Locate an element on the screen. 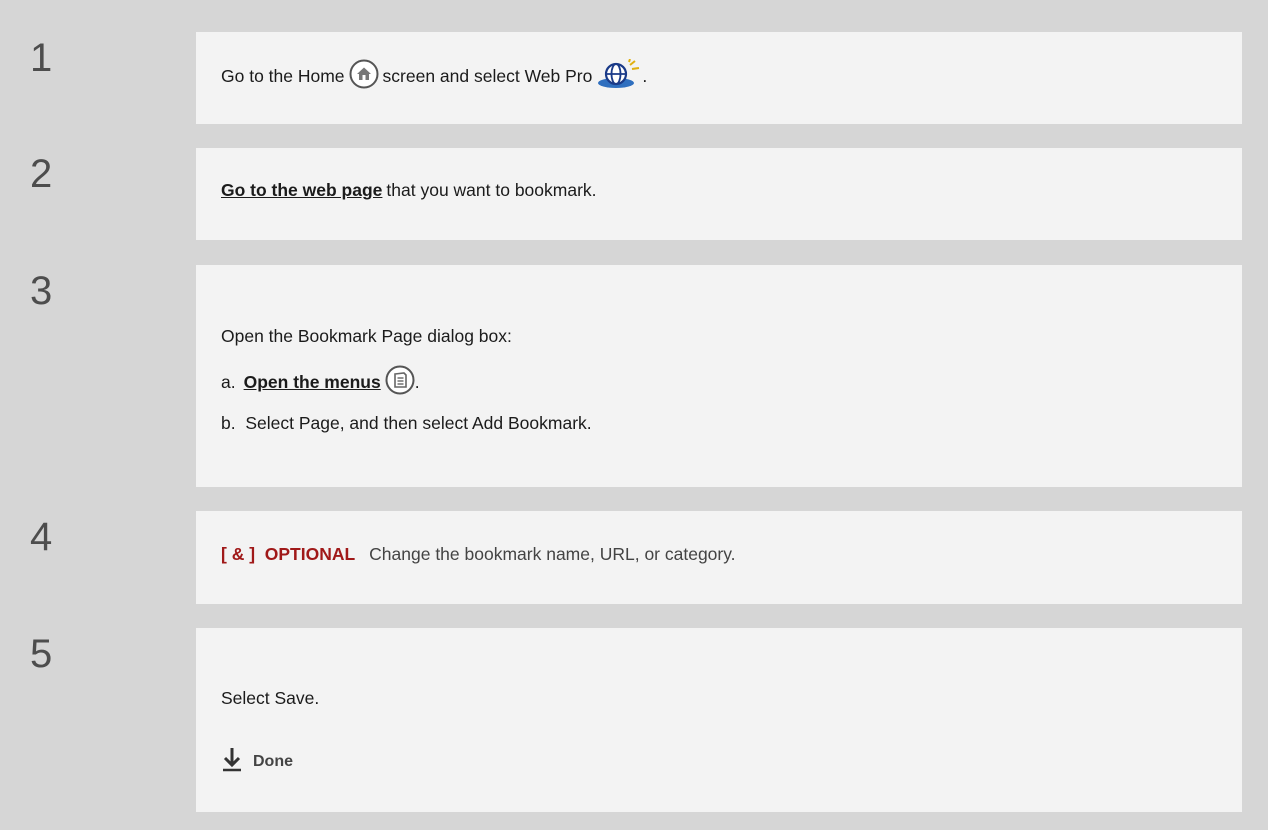 Image resolution: width=1268 pixels, height=830 pixels. optional-badge: [ & ] OPTIONAL is located at coordinates (288, 554).